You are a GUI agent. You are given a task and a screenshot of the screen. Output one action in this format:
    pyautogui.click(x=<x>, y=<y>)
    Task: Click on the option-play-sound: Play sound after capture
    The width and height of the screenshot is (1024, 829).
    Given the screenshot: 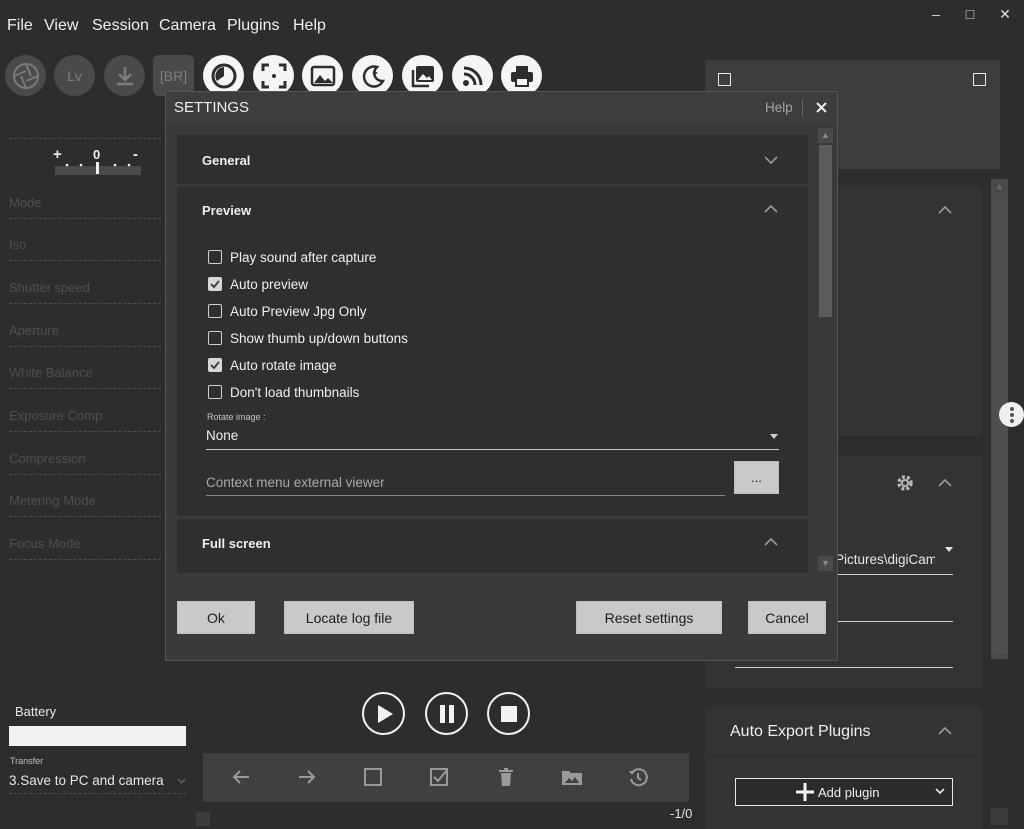 What is the action you would take?
    pyautogui.click(x=292, y=257)
    